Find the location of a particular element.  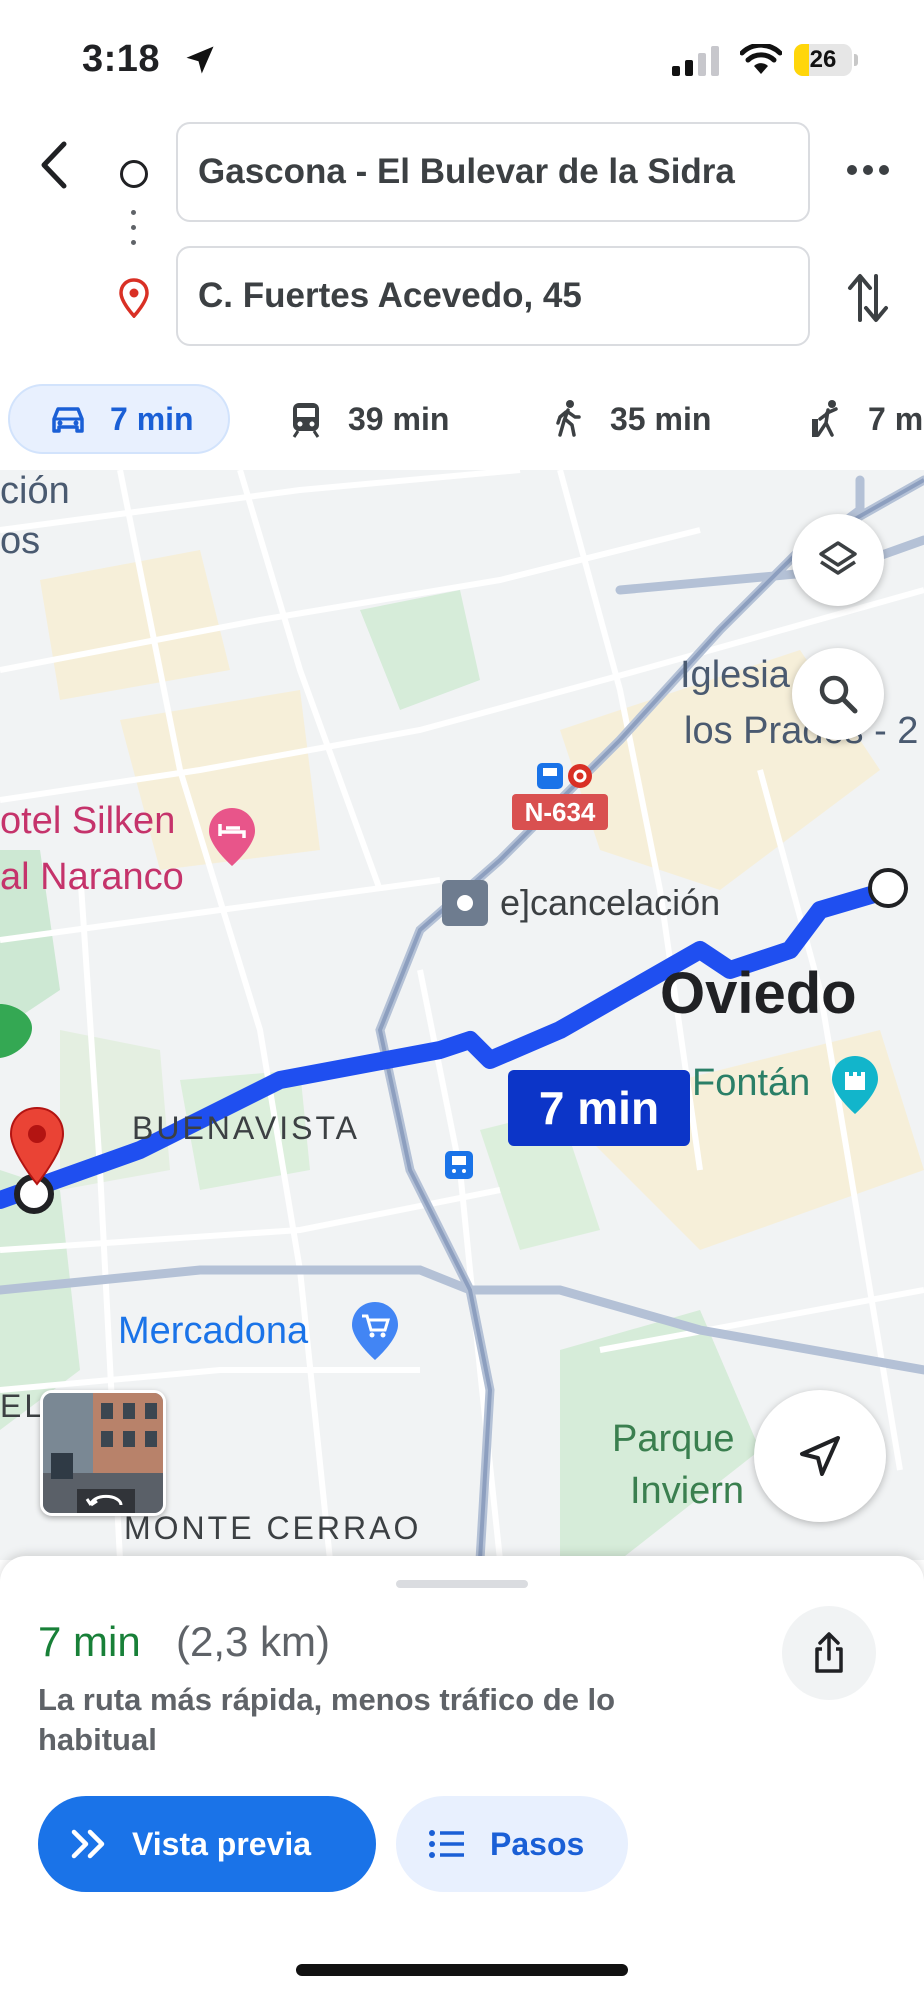

map-label-cion: ción is located at coordinates (35, 491).